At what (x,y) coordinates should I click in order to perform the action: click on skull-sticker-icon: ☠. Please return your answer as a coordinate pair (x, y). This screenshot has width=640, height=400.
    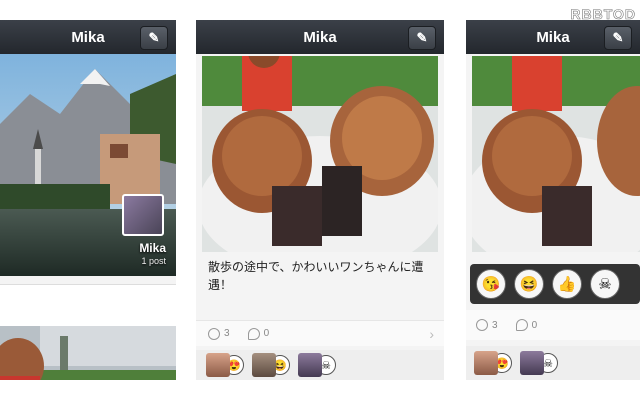
    Looking at the image, I should click on (605, 284).